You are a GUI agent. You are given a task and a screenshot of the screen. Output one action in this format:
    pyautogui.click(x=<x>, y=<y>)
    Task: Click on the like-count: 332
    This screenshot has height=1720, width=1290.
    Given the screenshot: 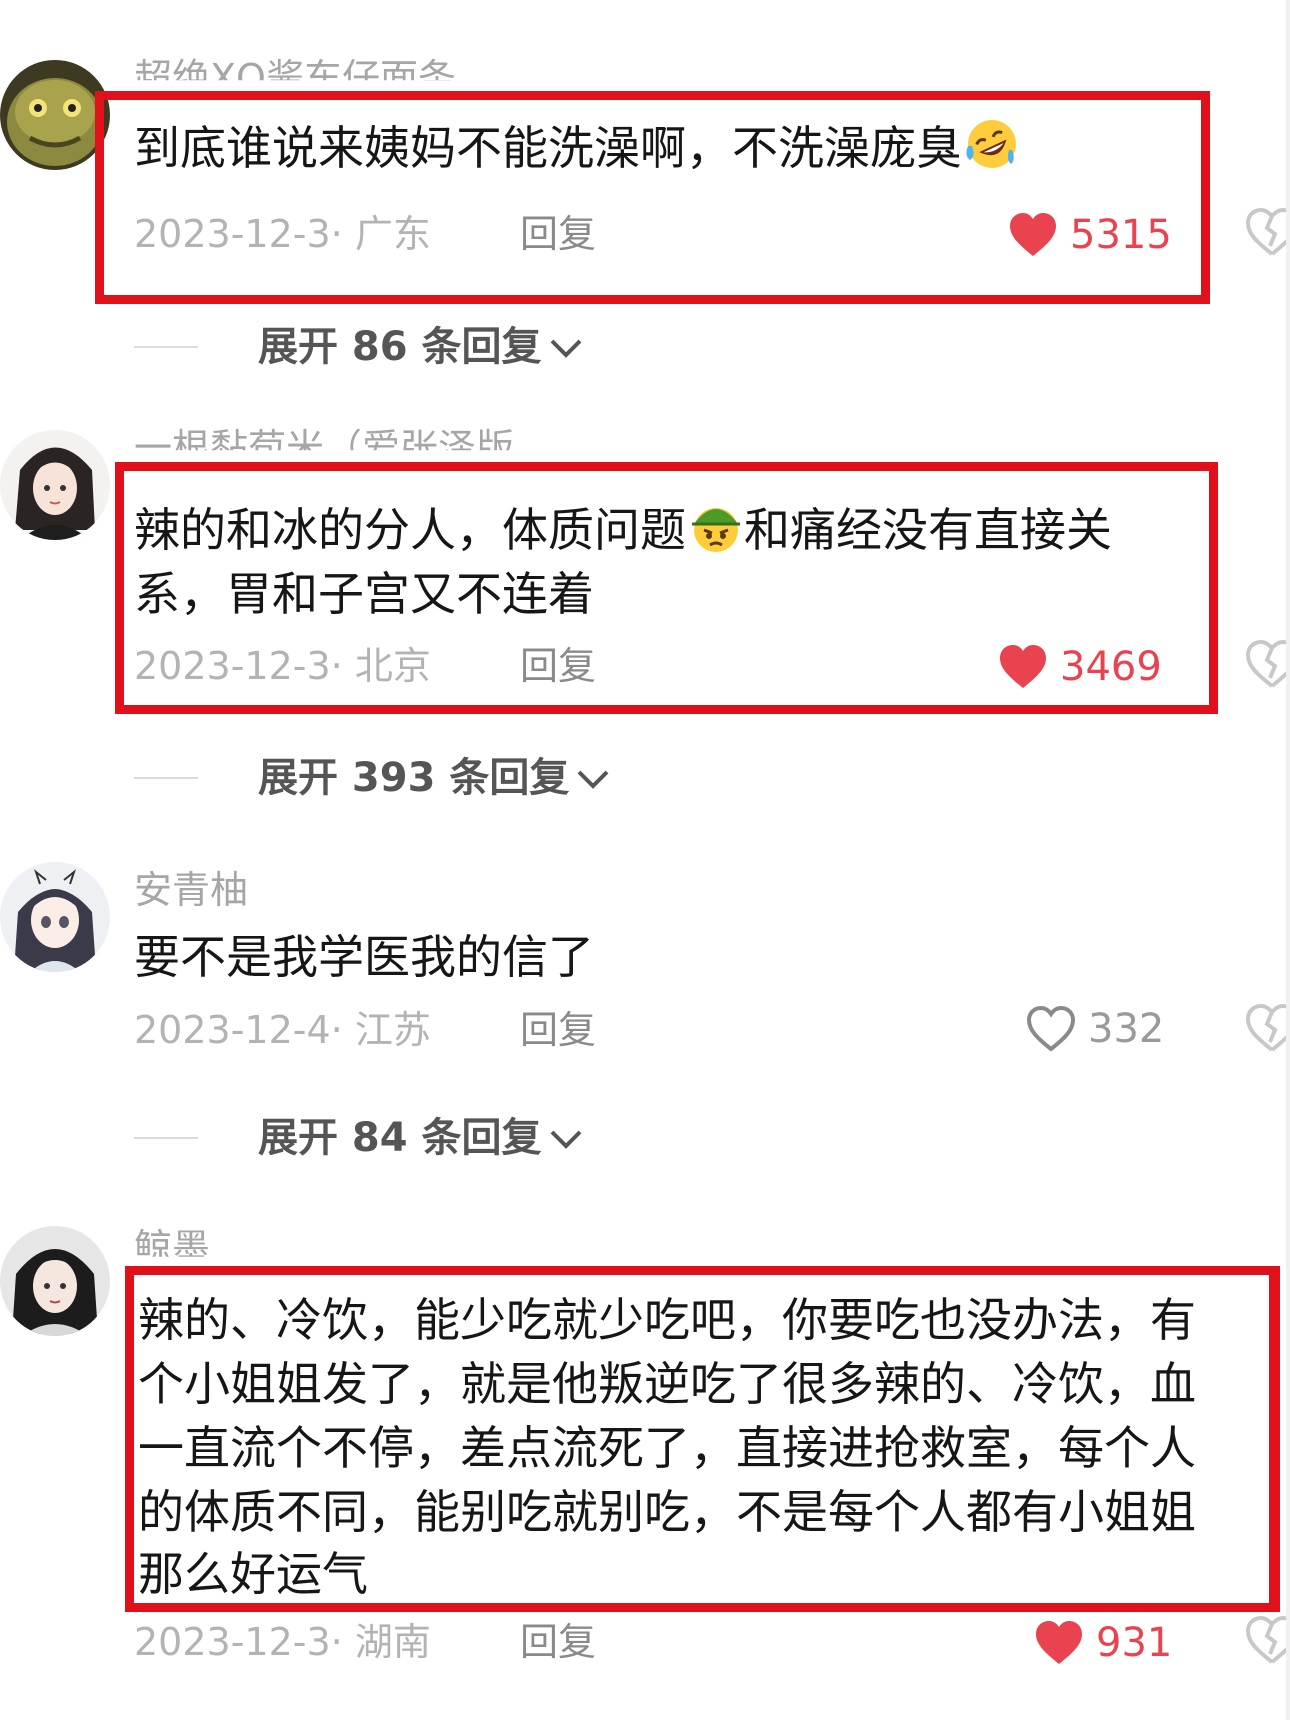 What is the action you would take?
    pyautogui.click(x=1126, y=1029)
    